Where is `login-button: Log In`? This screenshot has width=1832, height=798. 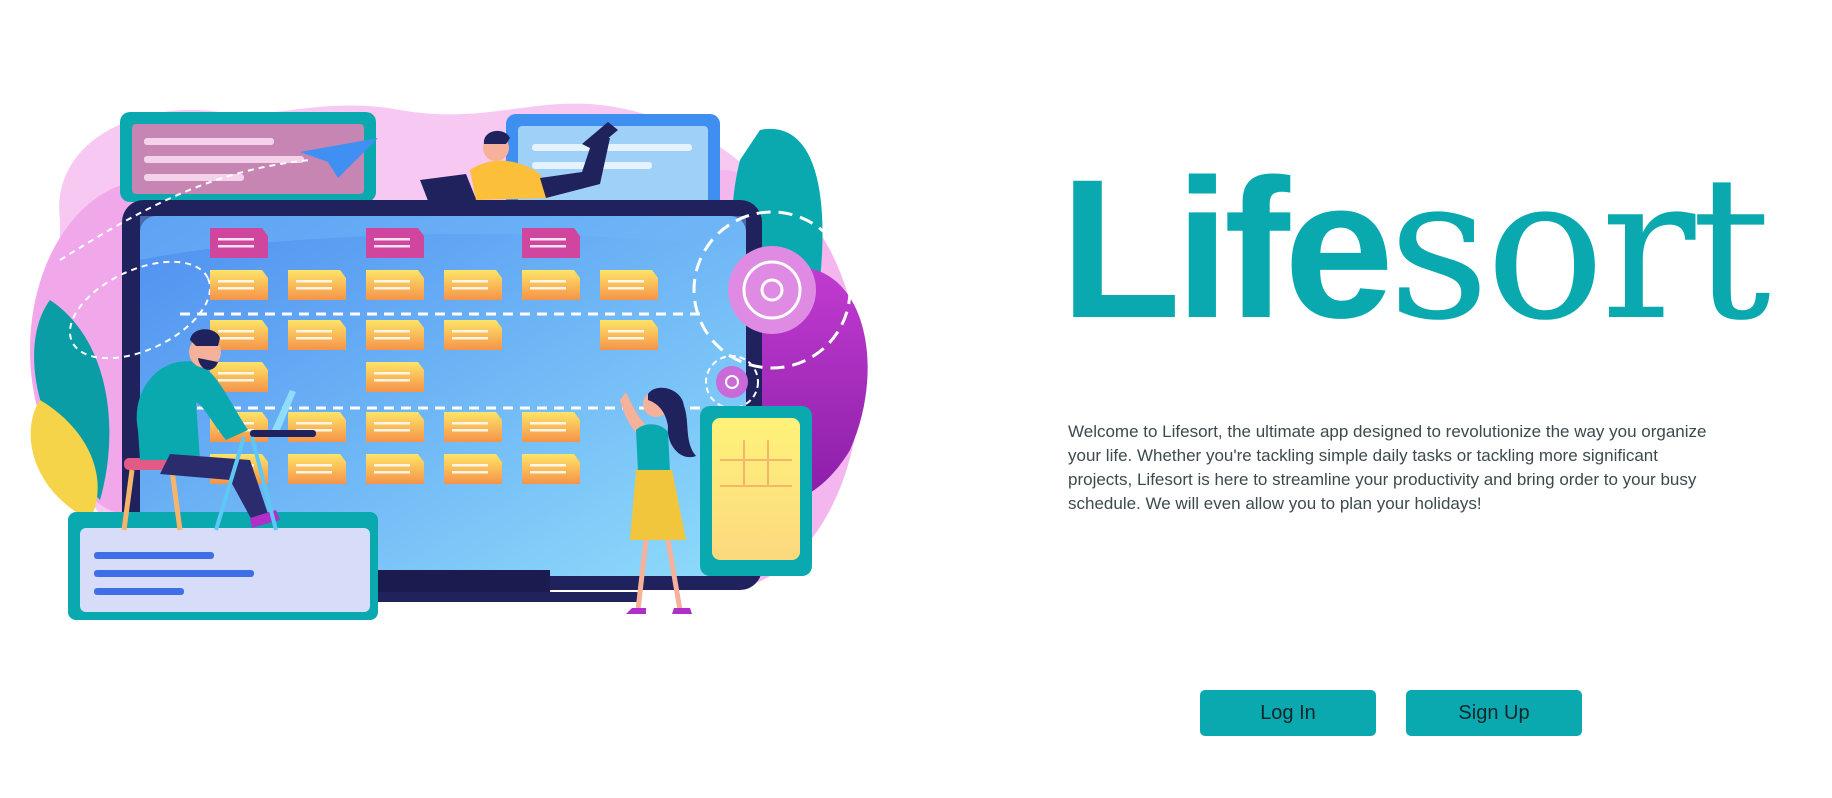 login-button: Log In is located at coordinates (1288, 713).